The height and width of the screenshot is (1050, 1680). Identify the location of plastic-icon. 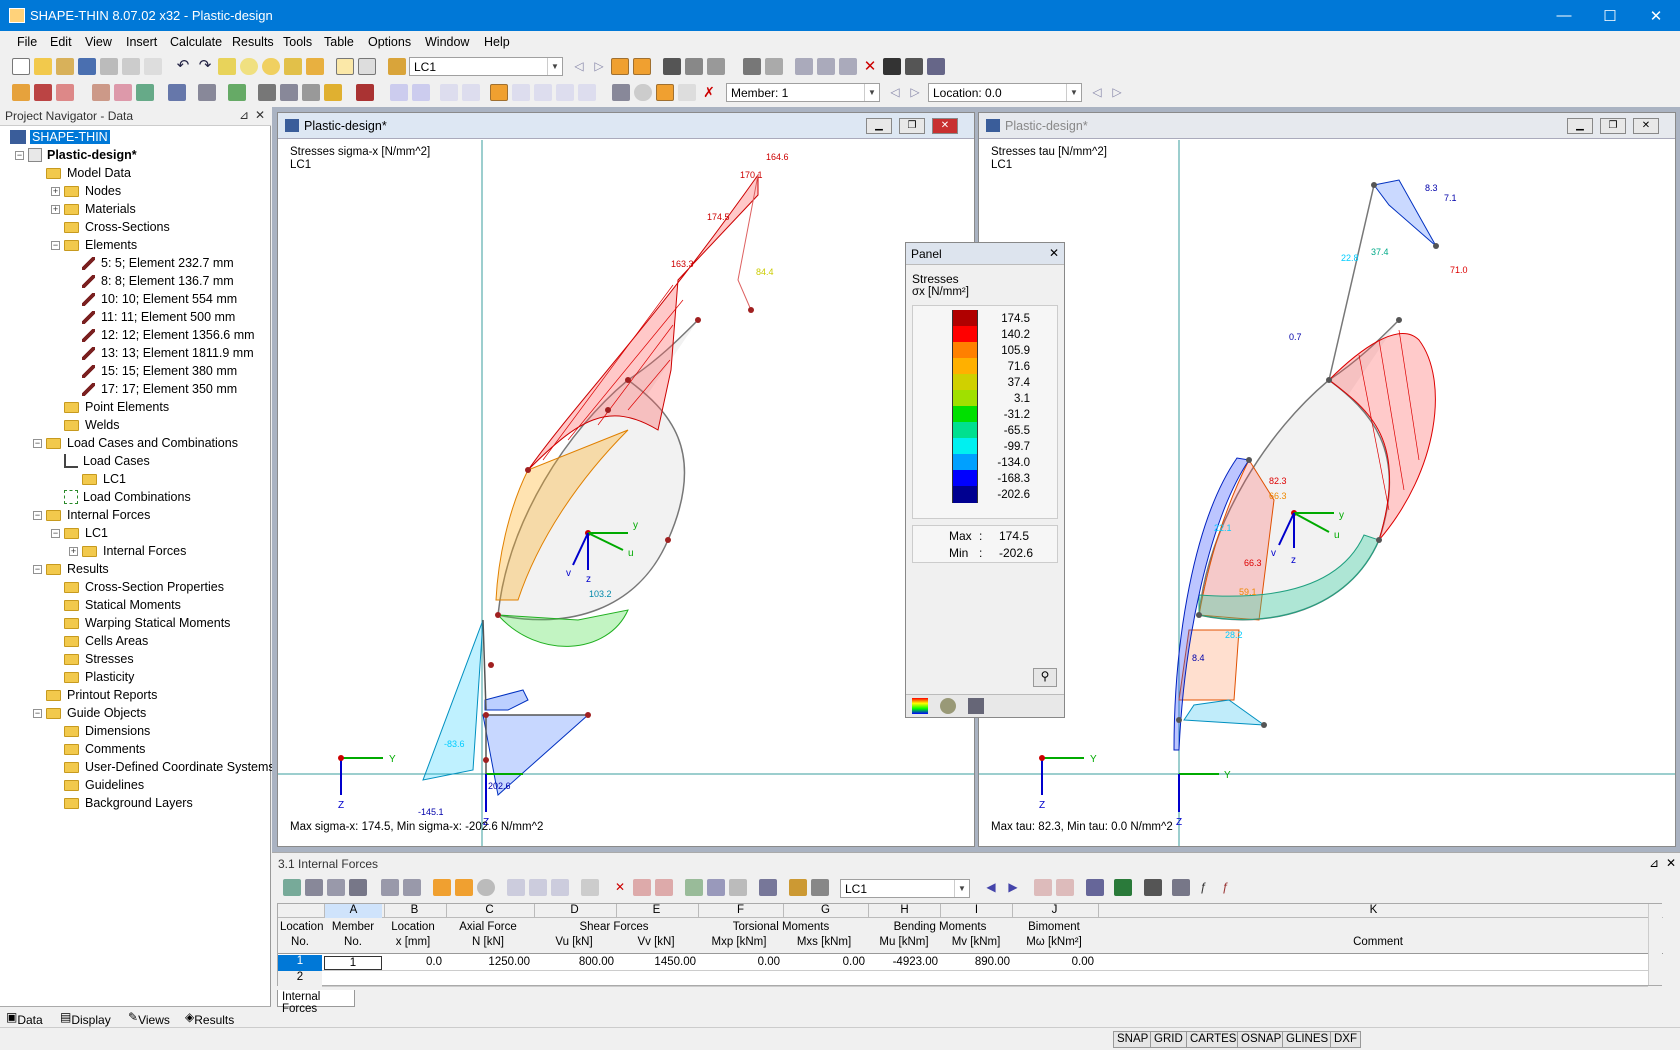
(587, 92).